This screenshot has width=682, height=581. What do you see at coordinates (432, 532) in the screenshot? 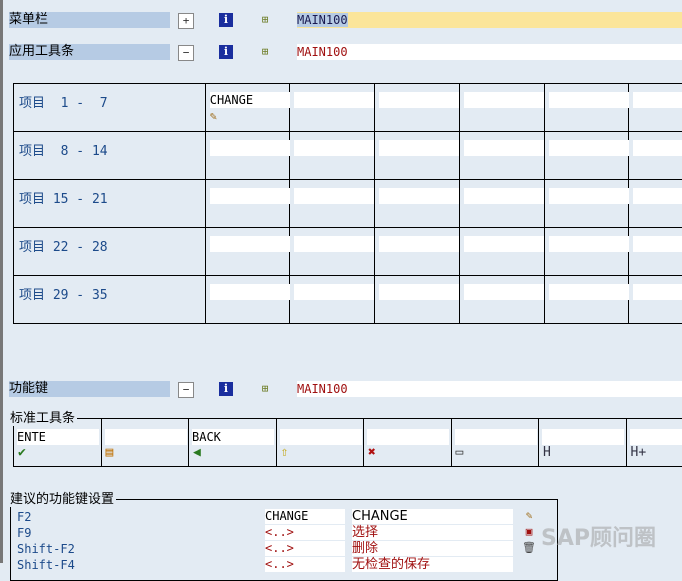
I see `function-text-input: 选择` at bounding box center [432, 532].